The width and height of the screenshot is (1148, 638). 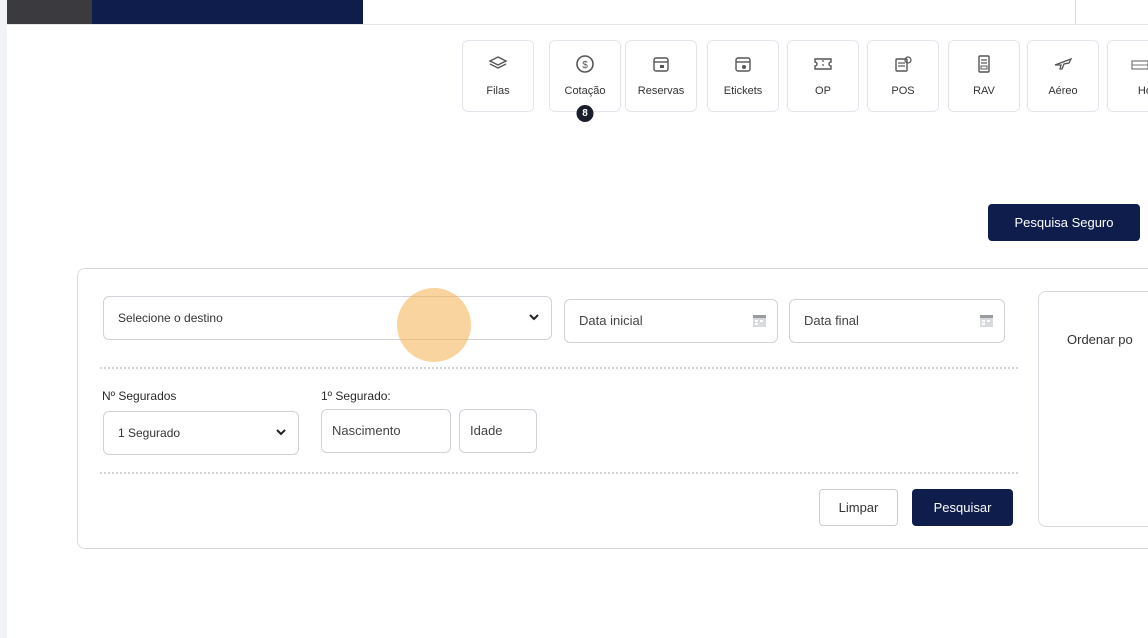 What do you see at coordinates (1138, 64) in the screenshot?
I see `hotel-icon` at bounding box center [1138, 64].